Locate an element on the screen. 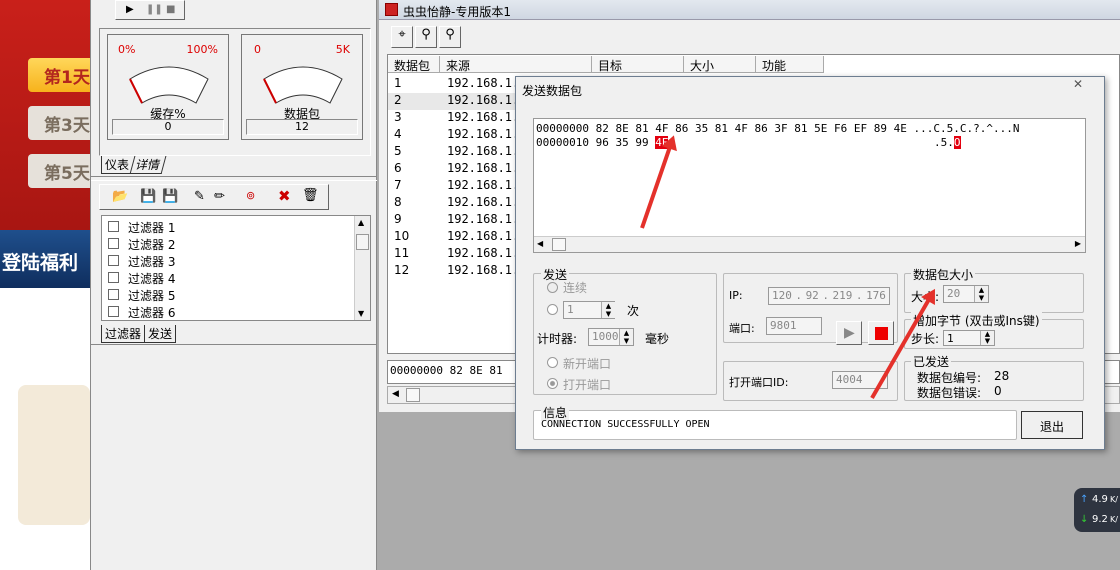 This screenshot has height=570, width=1120. row-number: 5 is located at coordinates (398, 151).